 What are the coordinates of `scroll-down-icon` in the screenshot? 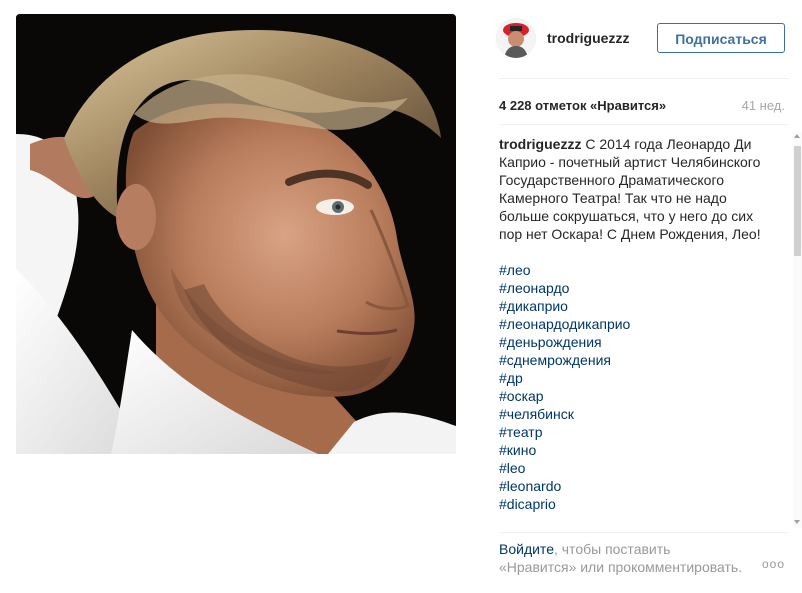 It's located at (797, 522).